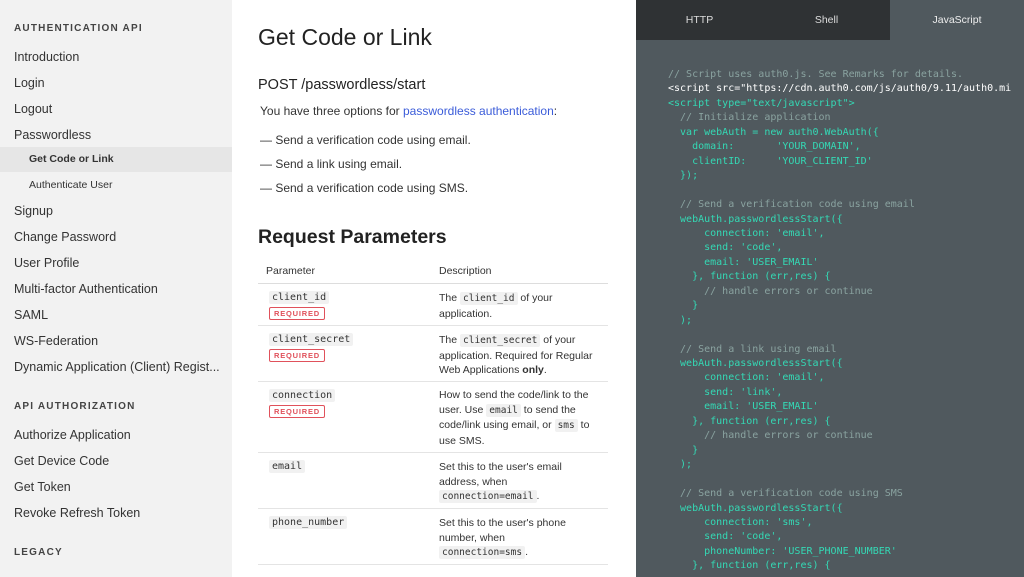 The width and height of the screenshot is (1024, 577). What do you see at coordinates (86, 289) in the screenshot?
I see `sidebar-item-multi-factor-authentication: Multi-factor Authentication` at bounding box center [86, 289].